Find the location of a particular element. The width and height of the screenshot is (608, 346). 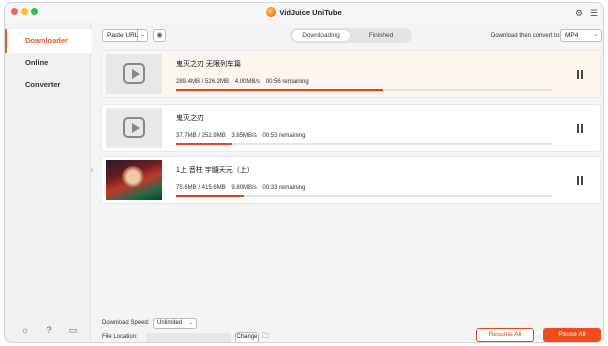

tab-finished: Finished is located at coordinates (381, 35).